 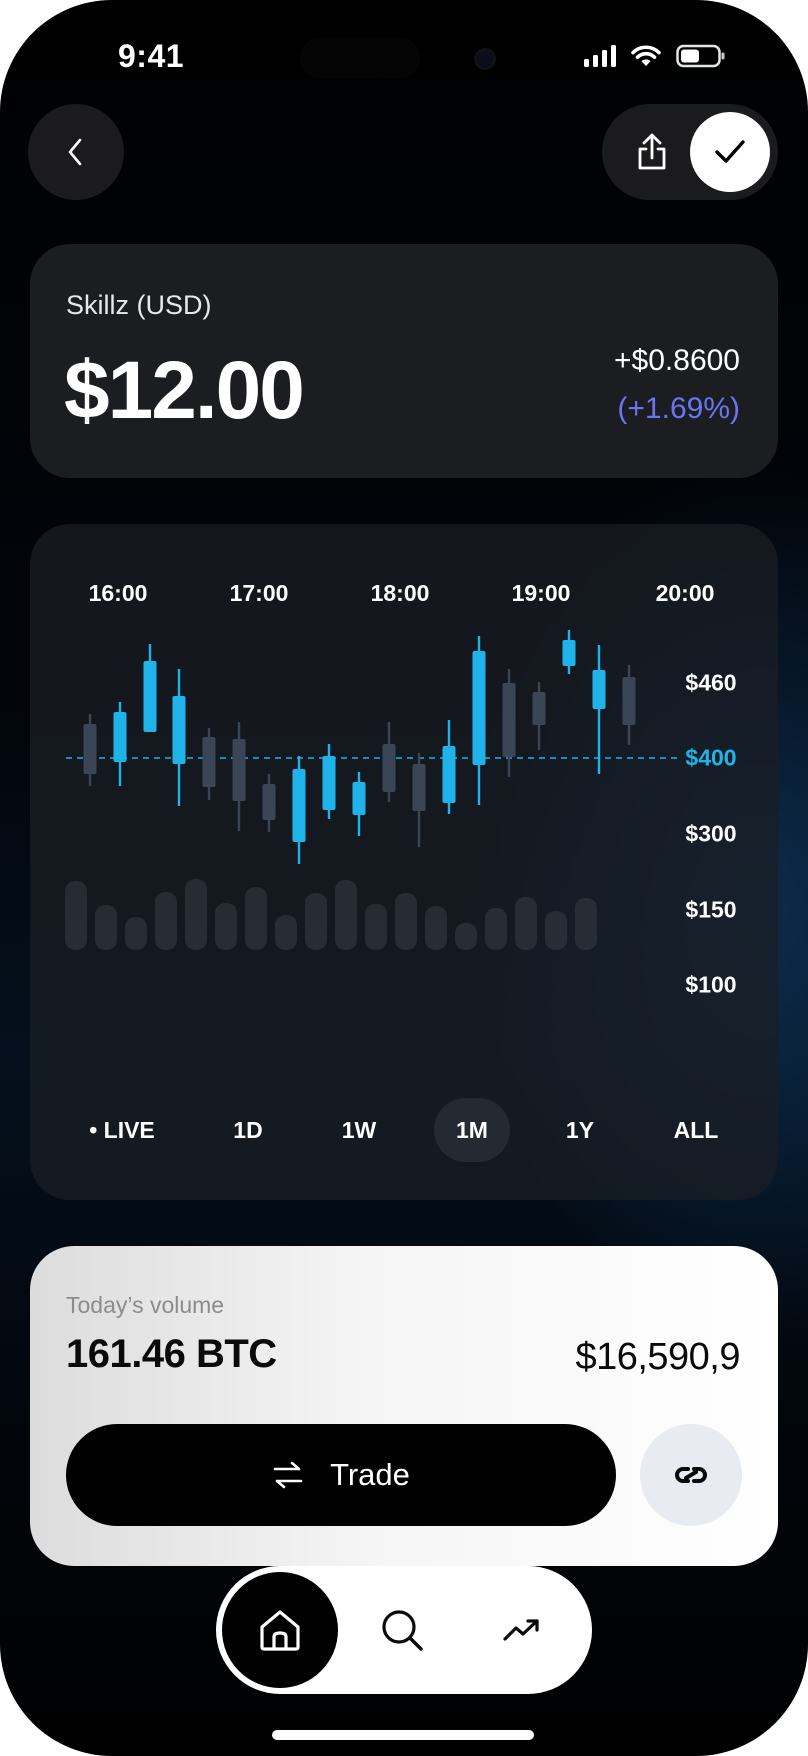 What do you see at coordinates (711, 757) in the screenshot?
I see `price-axis-label-reference: $400` at bounding box center [711, 757].